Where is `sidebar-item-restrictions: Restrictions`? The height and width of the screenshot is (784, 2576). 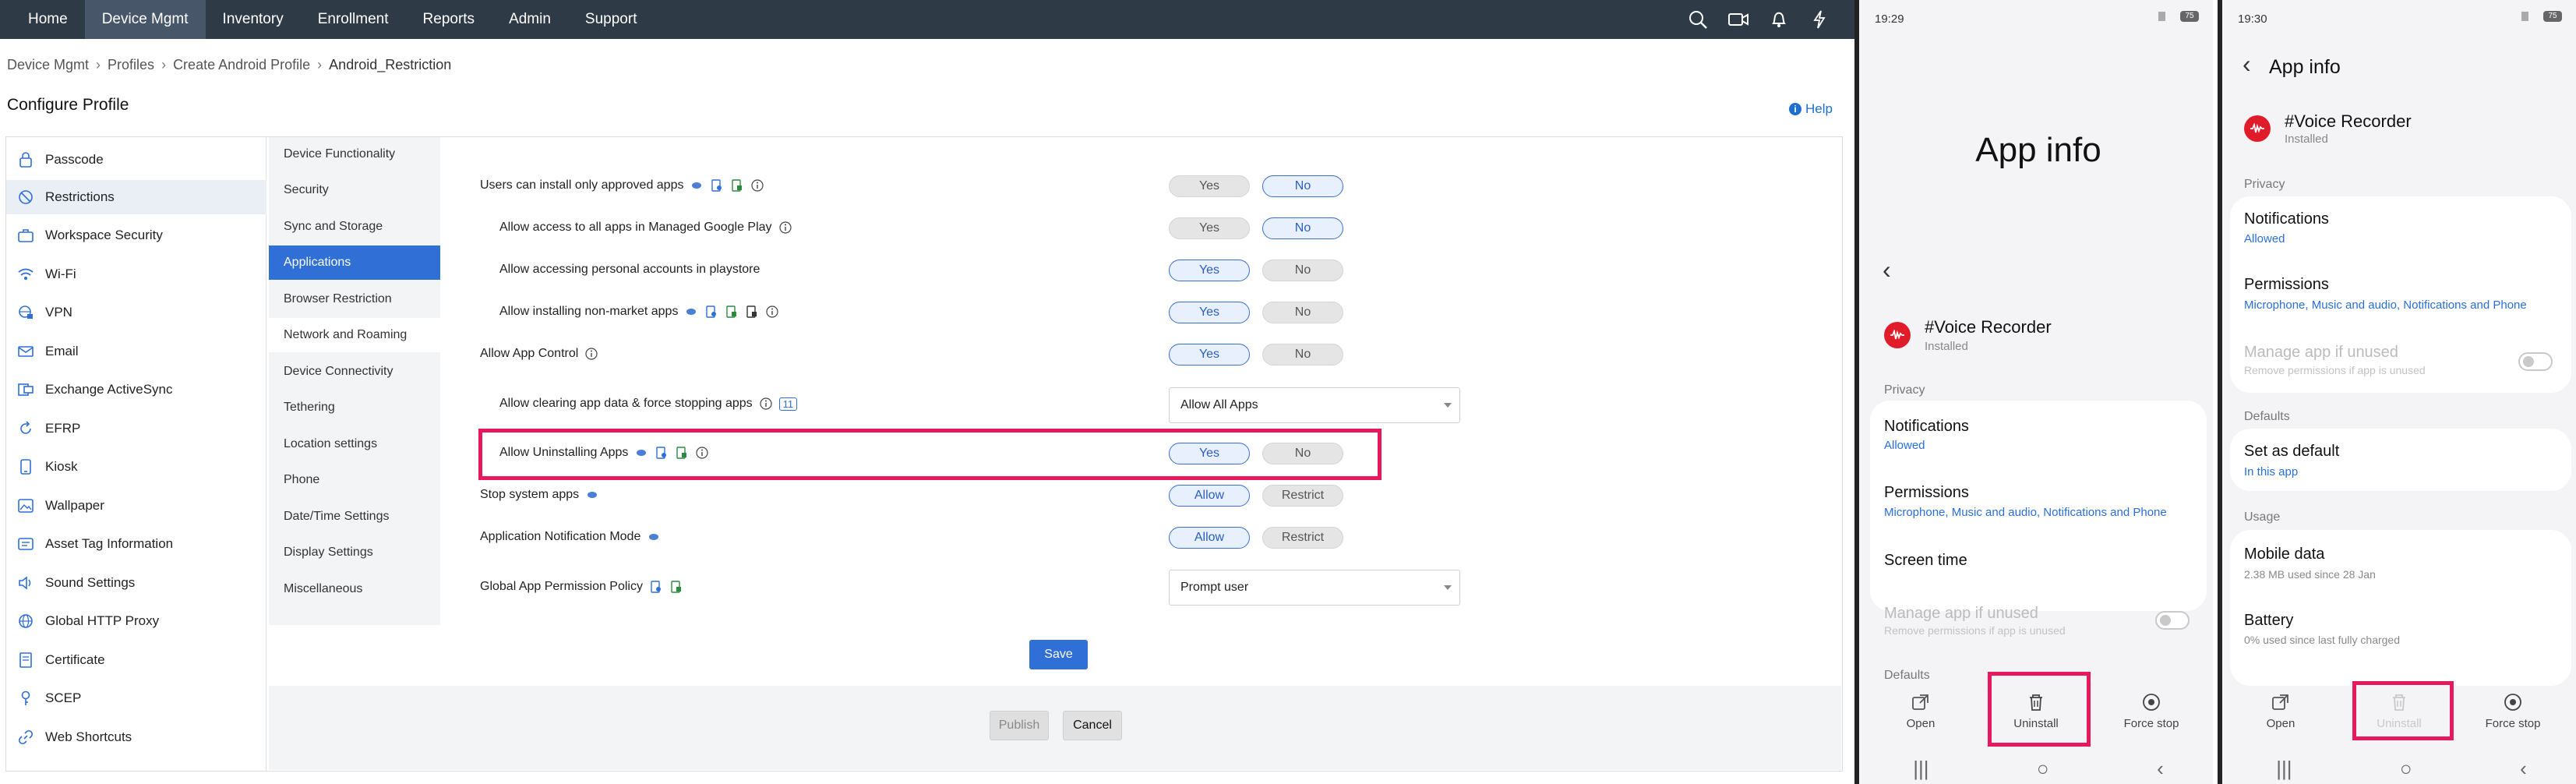
sidebar-item-restrictions: Restrictions is located at coordinates (136, 197).